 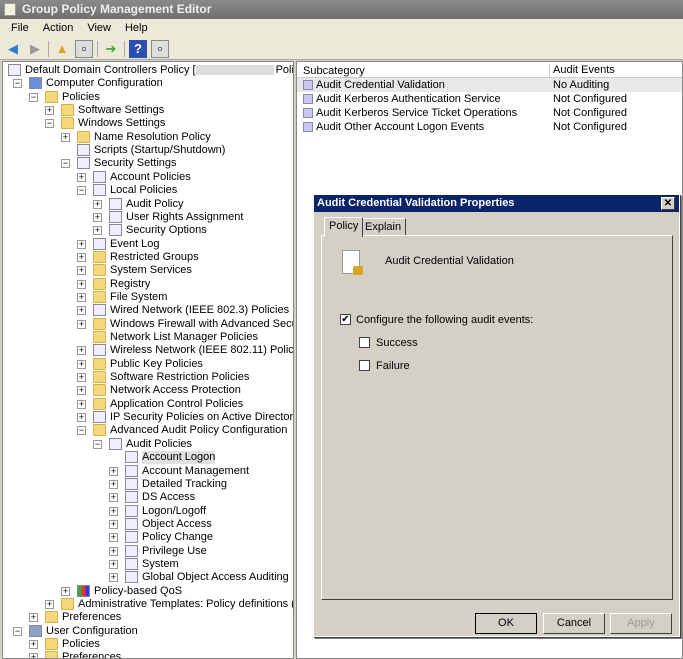 What do you see at coordinates (148, 350) in the screenshot?
I see `tree-item: + Wireless Network (IEEE 802.11) Policies` at bounding box center [148, 350].